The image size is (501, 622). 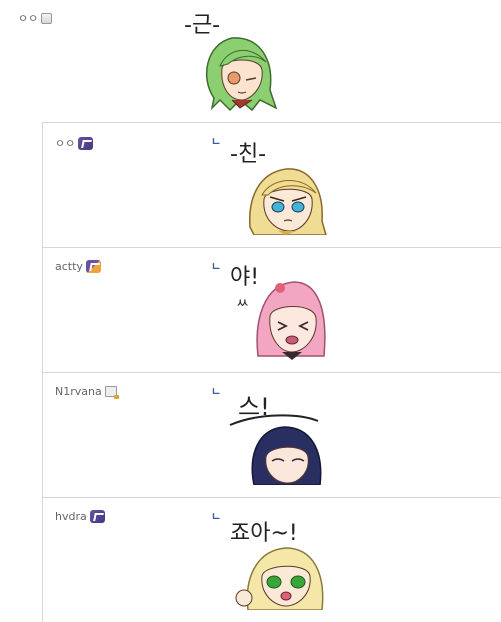 I want to click on reply-author: hvdra, so click(x=80, y=516).